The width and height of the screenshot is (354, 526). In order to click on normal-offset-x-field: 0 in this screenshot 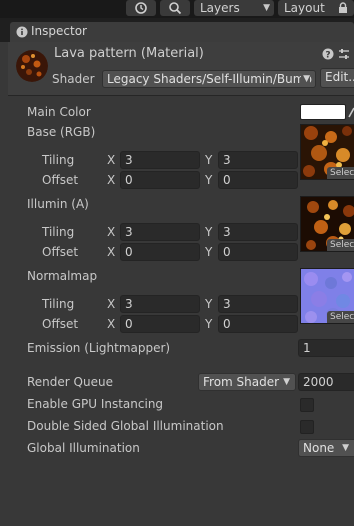, I will do `click(160, 324)`.